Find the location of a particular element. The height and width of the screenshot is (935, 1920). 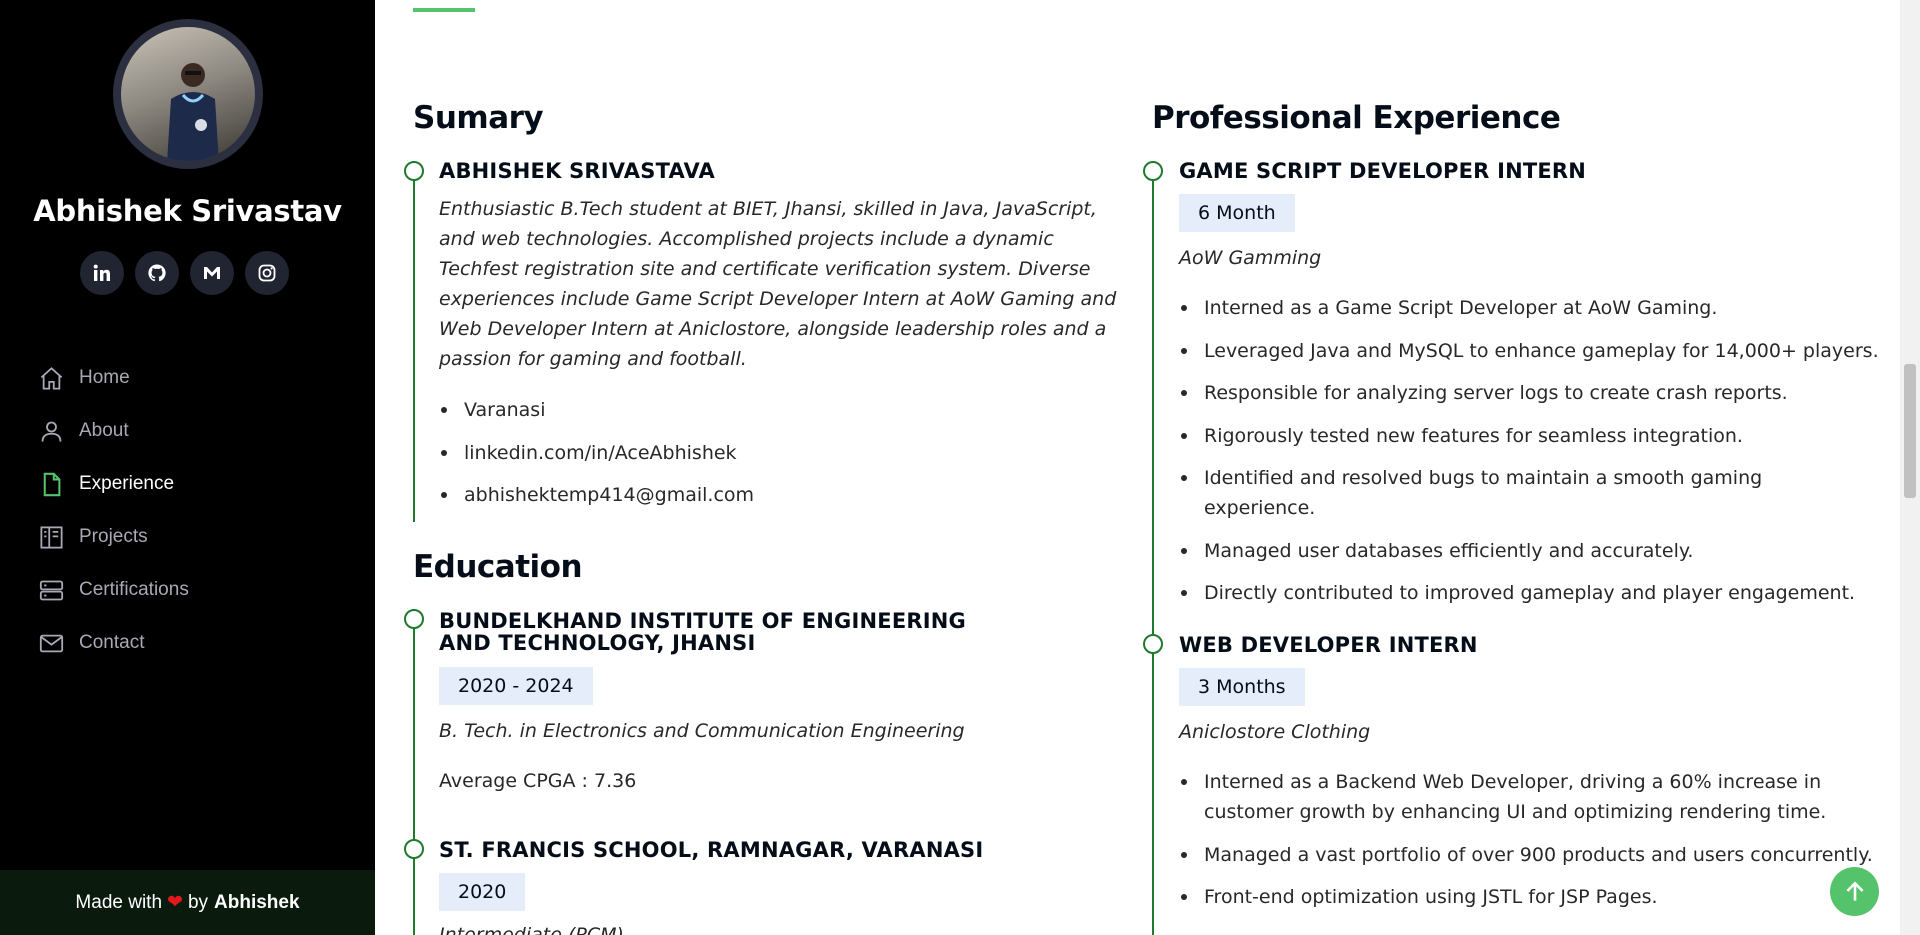

education-score: Average CPGA : 7.36 is located at coordinates (538, 781).